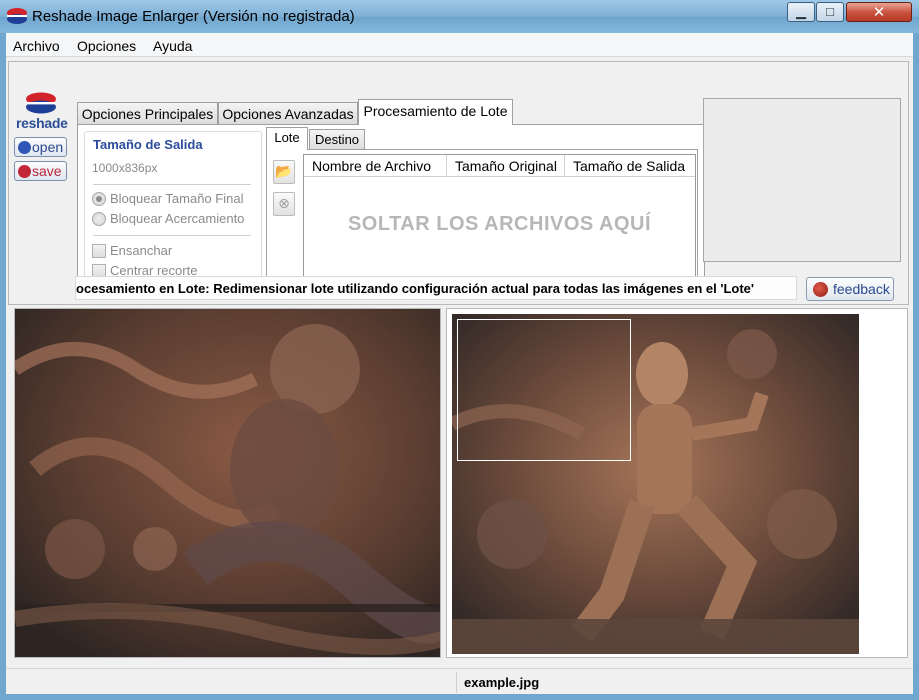 This screenshot has width=919, height=700. I want to click on add-files-button: 📂, so click(284, 172).